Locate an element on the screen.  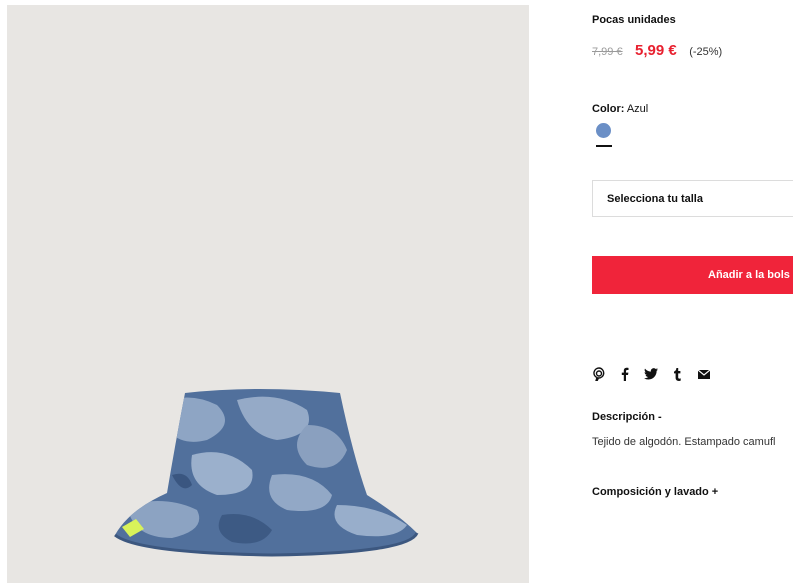
color-value: Azul is located at coordinates (637, 109).